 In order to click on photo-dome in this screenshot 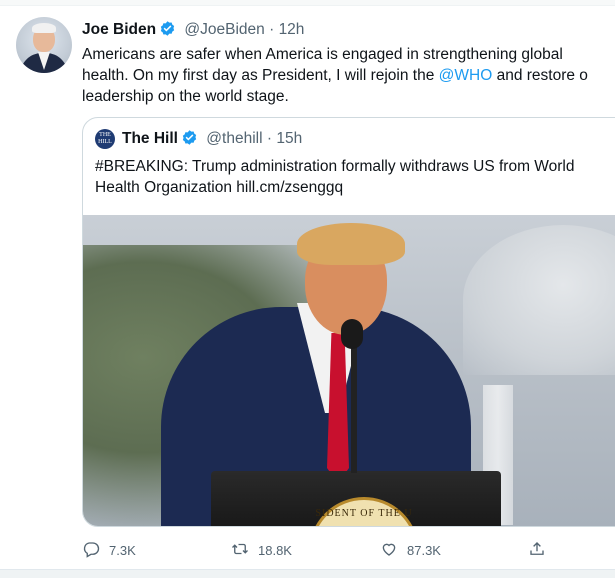, I will do `click(539, 300)`.